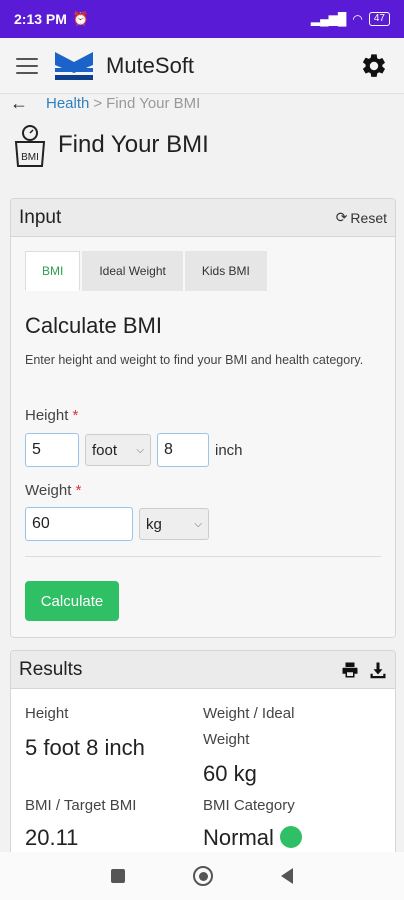  I want to click on weight-label: Weight, so click(48, 490).